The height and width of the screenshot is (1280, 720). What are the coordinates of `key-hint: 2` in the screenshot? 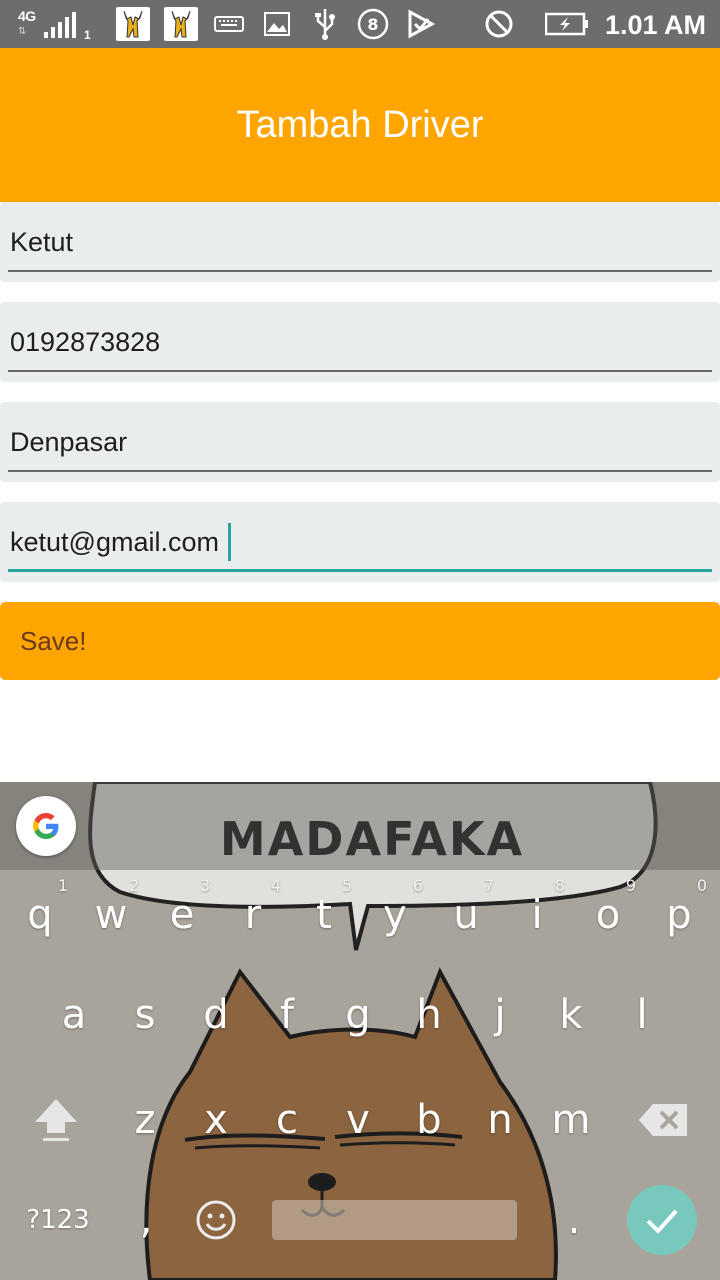 It's located at (133, 885).